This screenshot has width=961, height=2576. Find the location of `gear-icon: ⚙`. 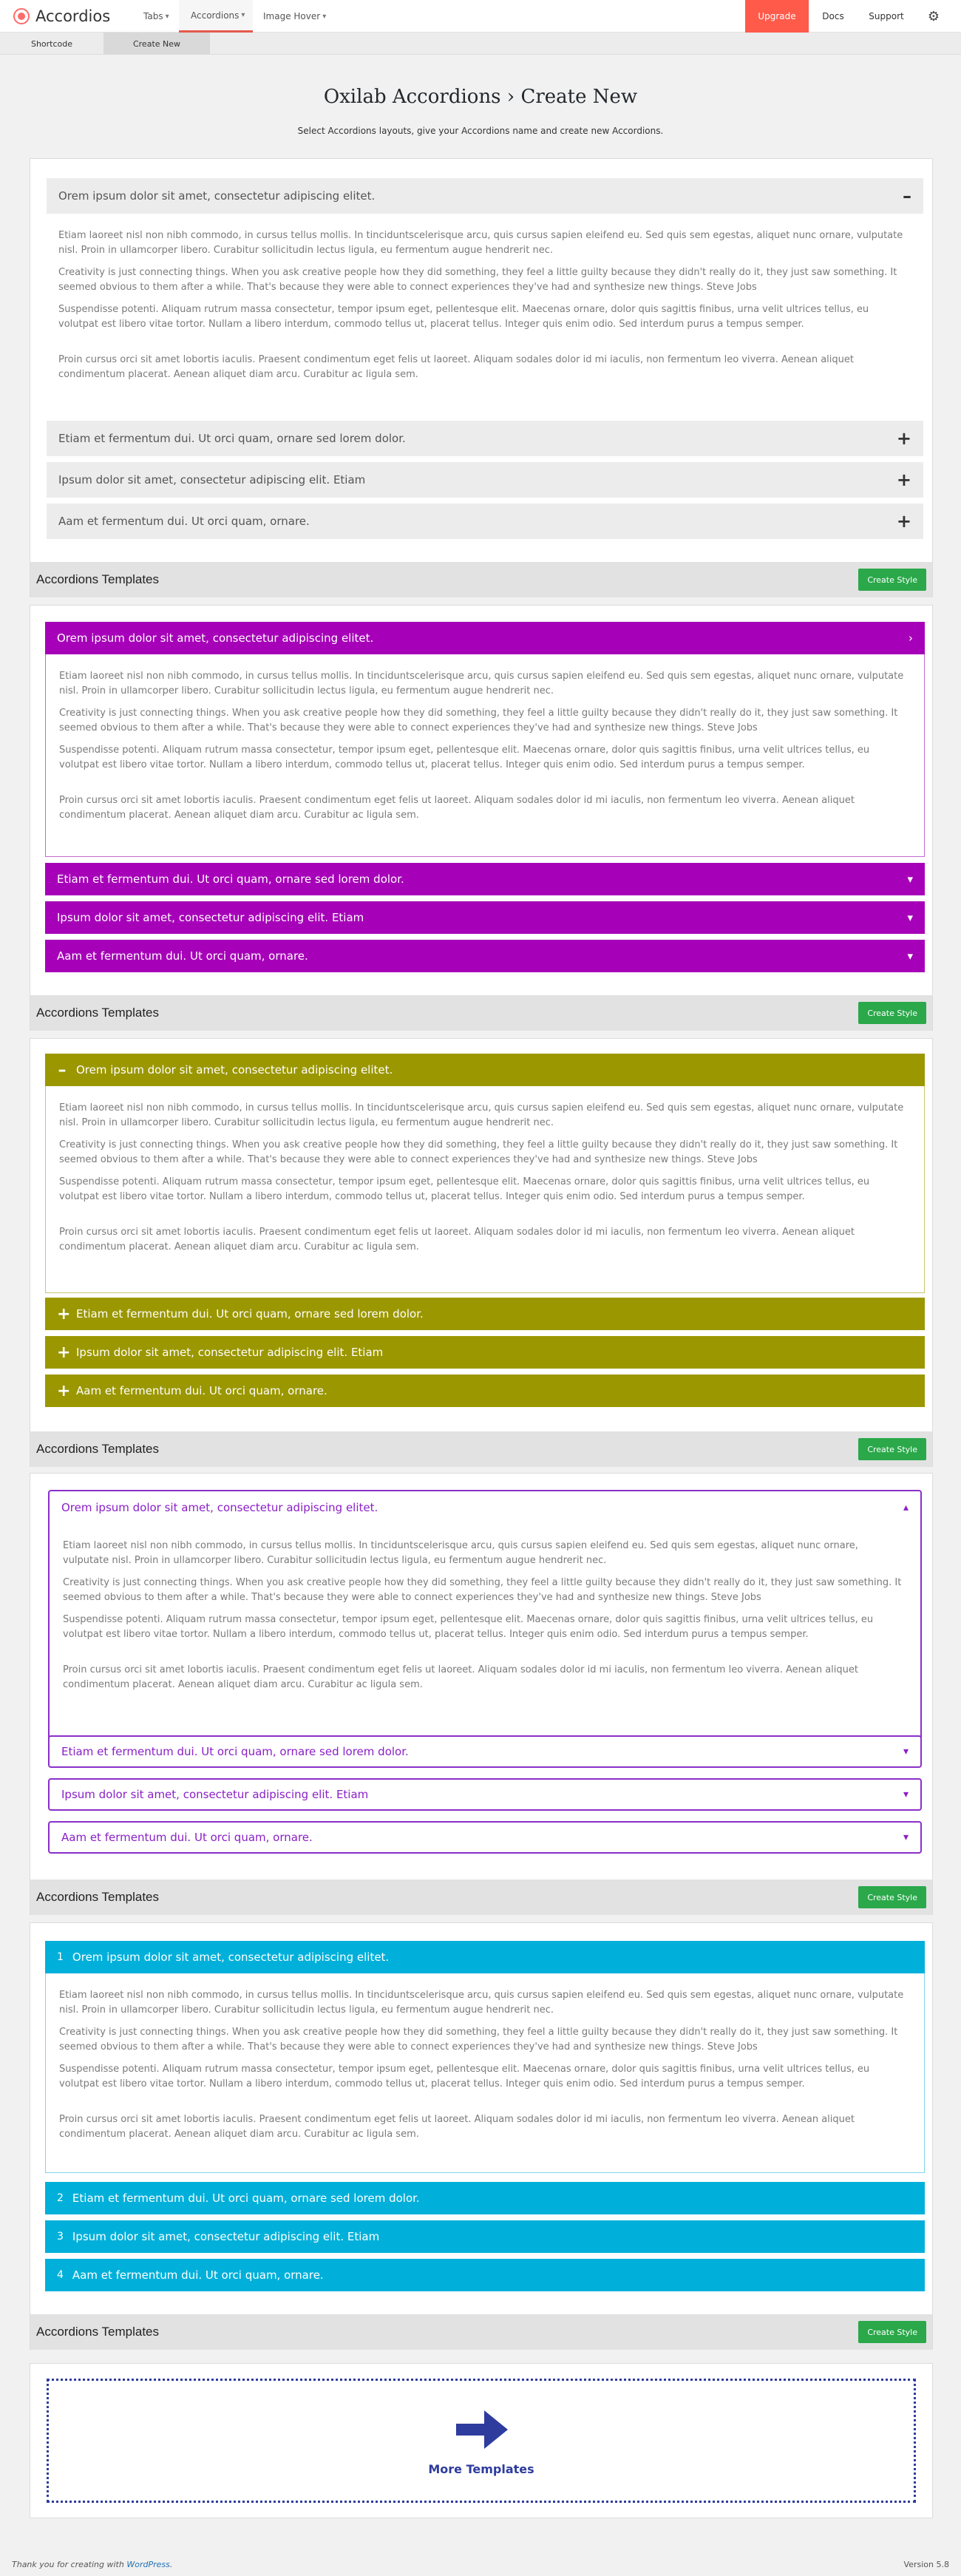

gear-icon: ⚙ is located at coordinates (933, 16).